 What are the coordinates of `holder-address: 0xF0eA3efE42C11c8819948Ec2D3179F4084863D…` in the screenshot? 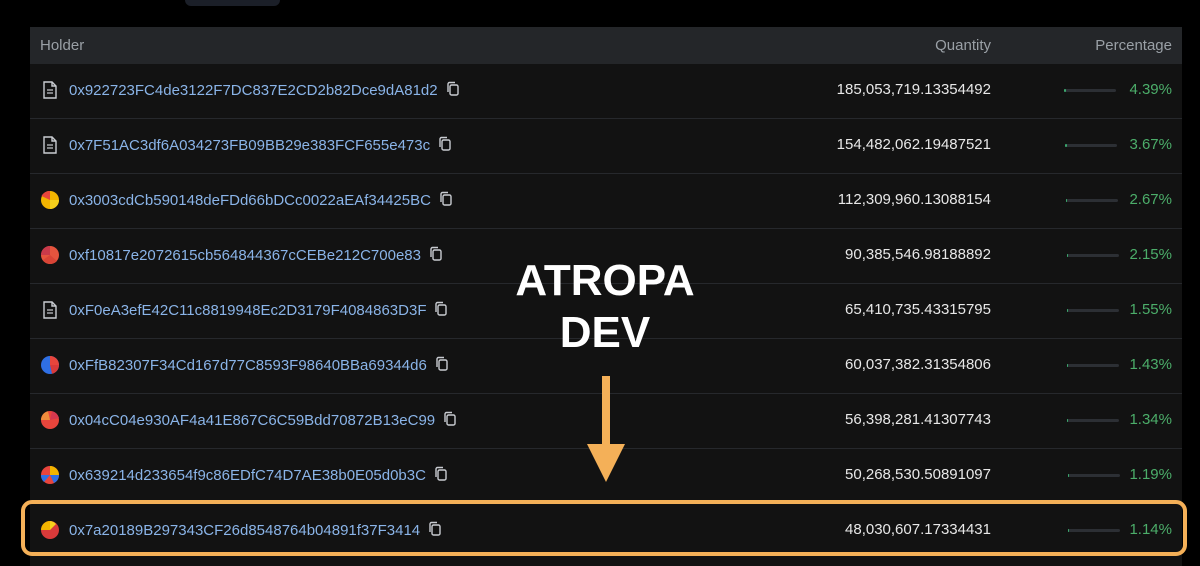 It's located at (247, 310).